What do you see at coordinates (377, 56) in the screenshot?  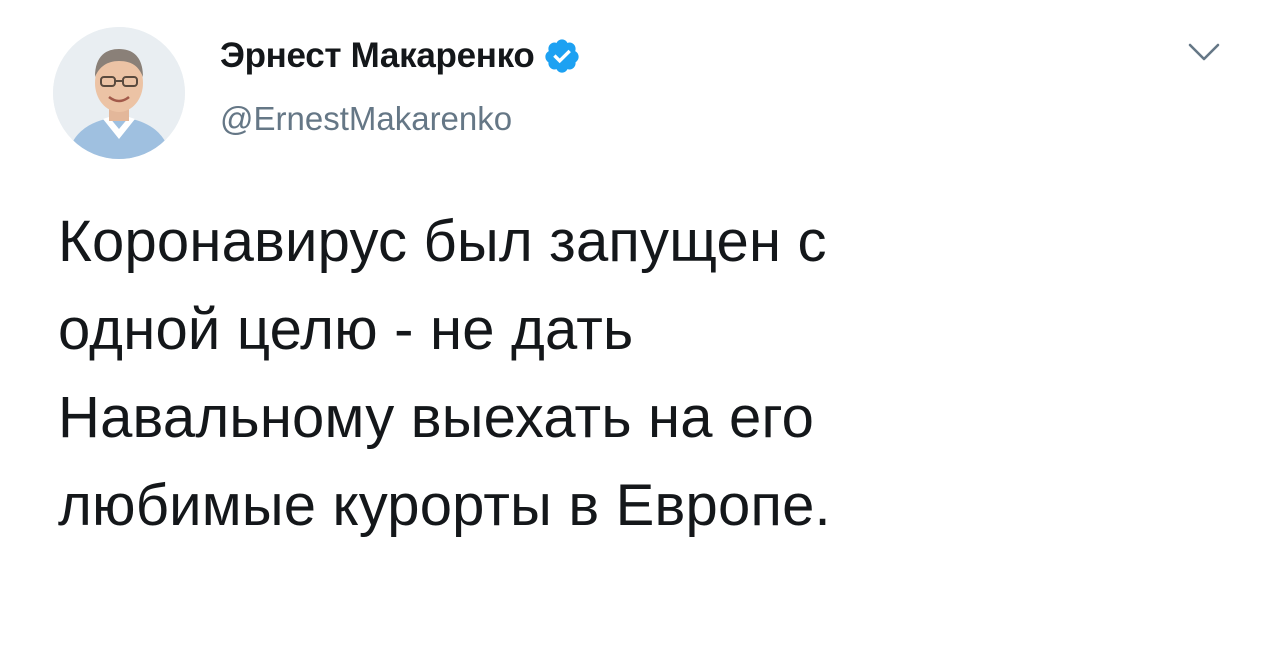 I see `author-display-name: Эрнест Макаренко` at bounding box center [377, 56].